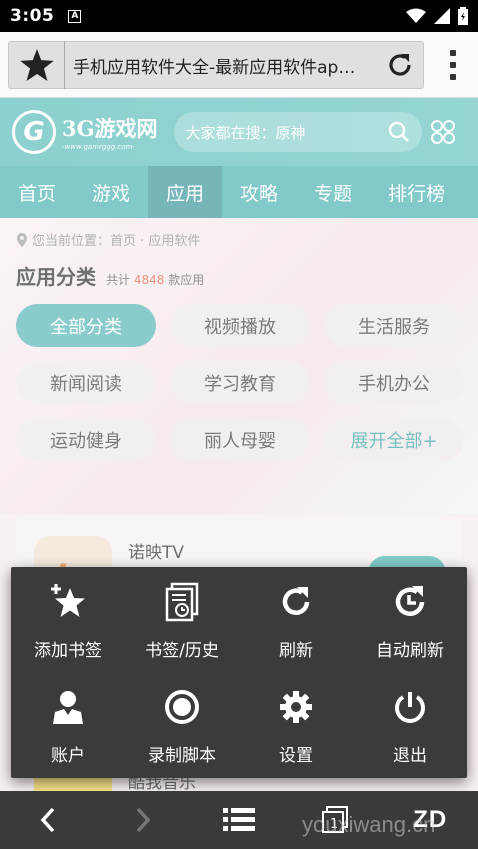  Describe the element at coordinates (68, 756) in the screenshot. I see `menu-item-label: 账户` at that location.